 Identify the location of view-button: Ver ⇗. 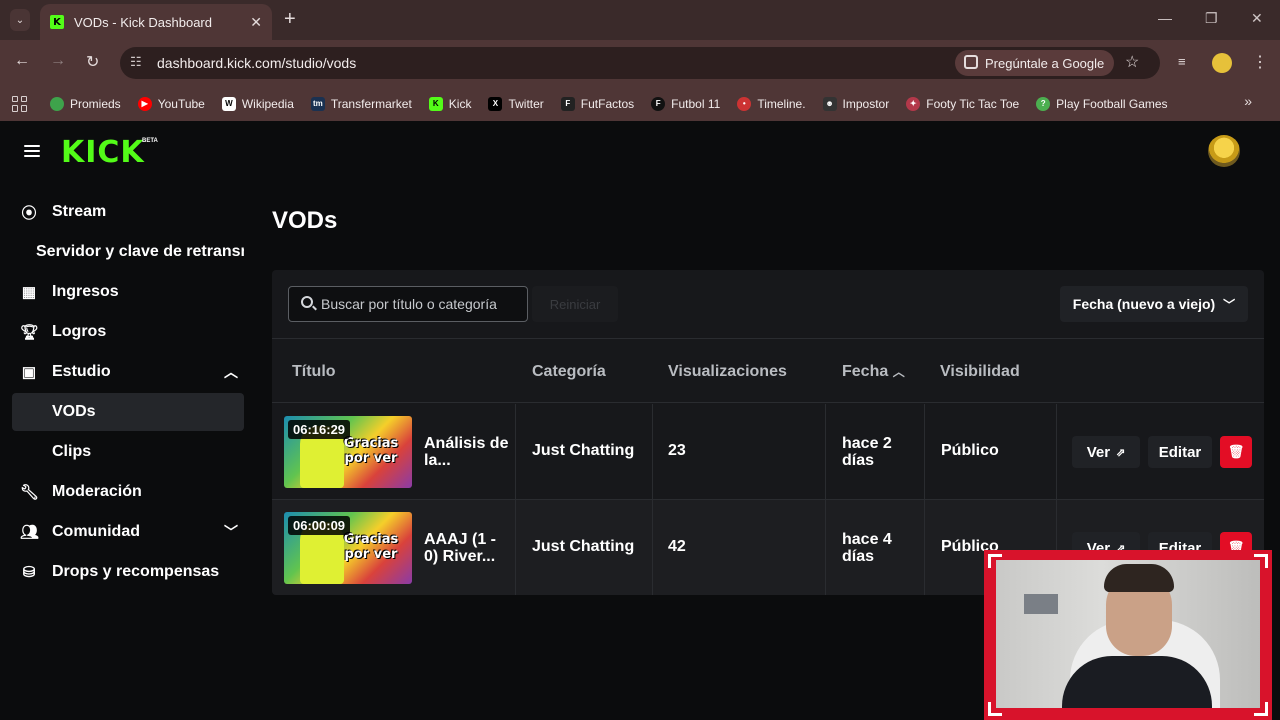
(1106, 452).